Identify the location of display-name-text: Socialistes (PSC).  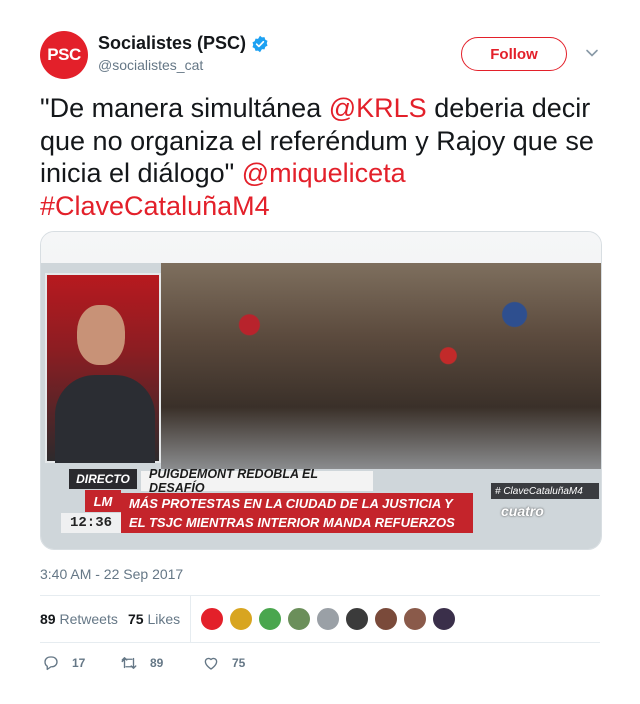
(172, 43).